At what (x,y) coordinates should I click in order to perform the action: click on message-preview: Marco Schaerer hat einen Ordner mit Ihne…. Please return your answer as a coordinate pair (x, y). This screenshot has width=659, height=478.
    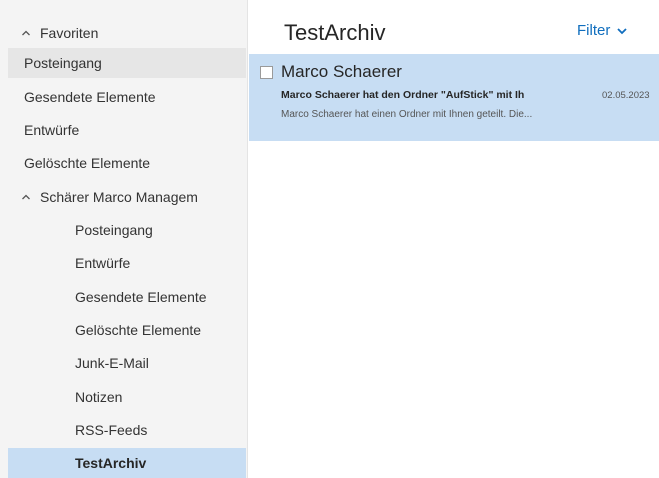
    Looking at the image, I should click on (407, 114).